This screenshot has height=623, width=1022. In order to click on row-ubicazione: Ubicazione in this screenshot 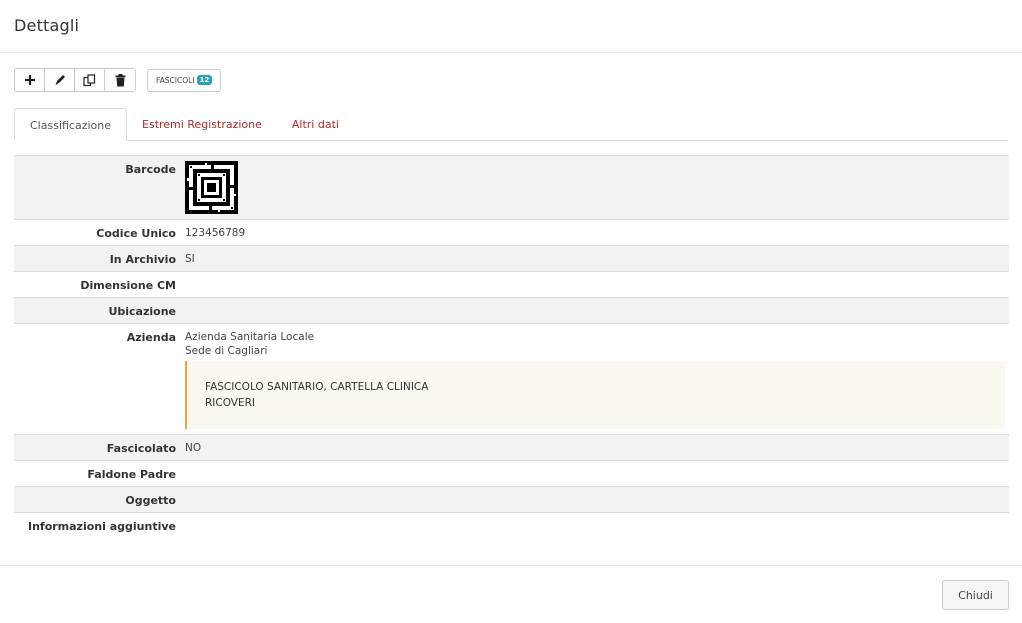, I will do `click(511, 311)`.